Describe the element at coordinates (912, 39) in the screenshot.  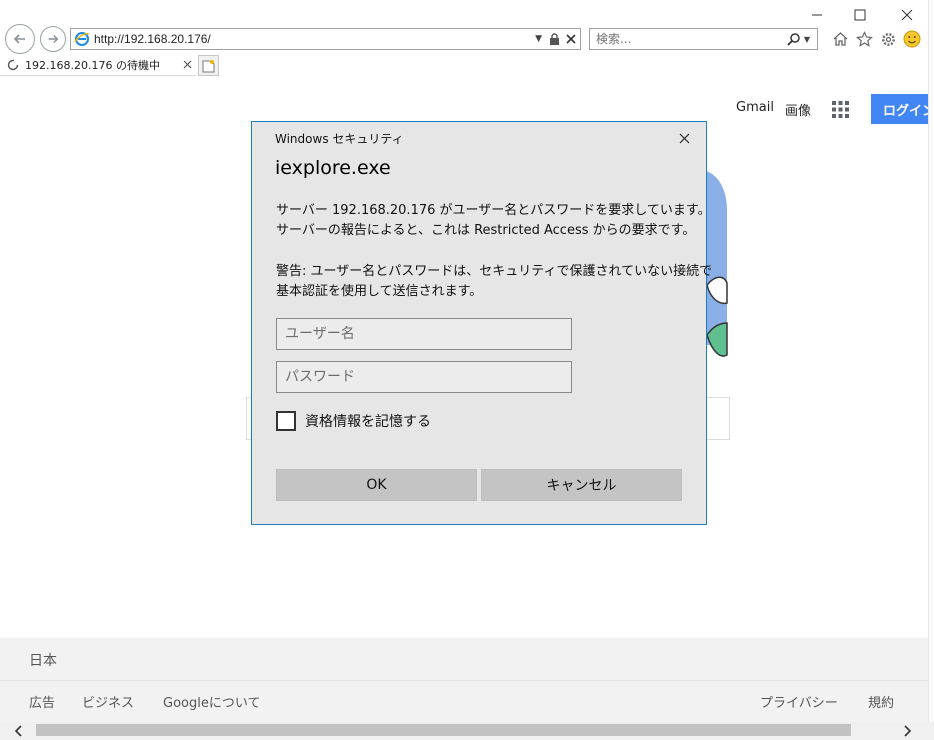
I see `smiley-feedback-icon` at that location.